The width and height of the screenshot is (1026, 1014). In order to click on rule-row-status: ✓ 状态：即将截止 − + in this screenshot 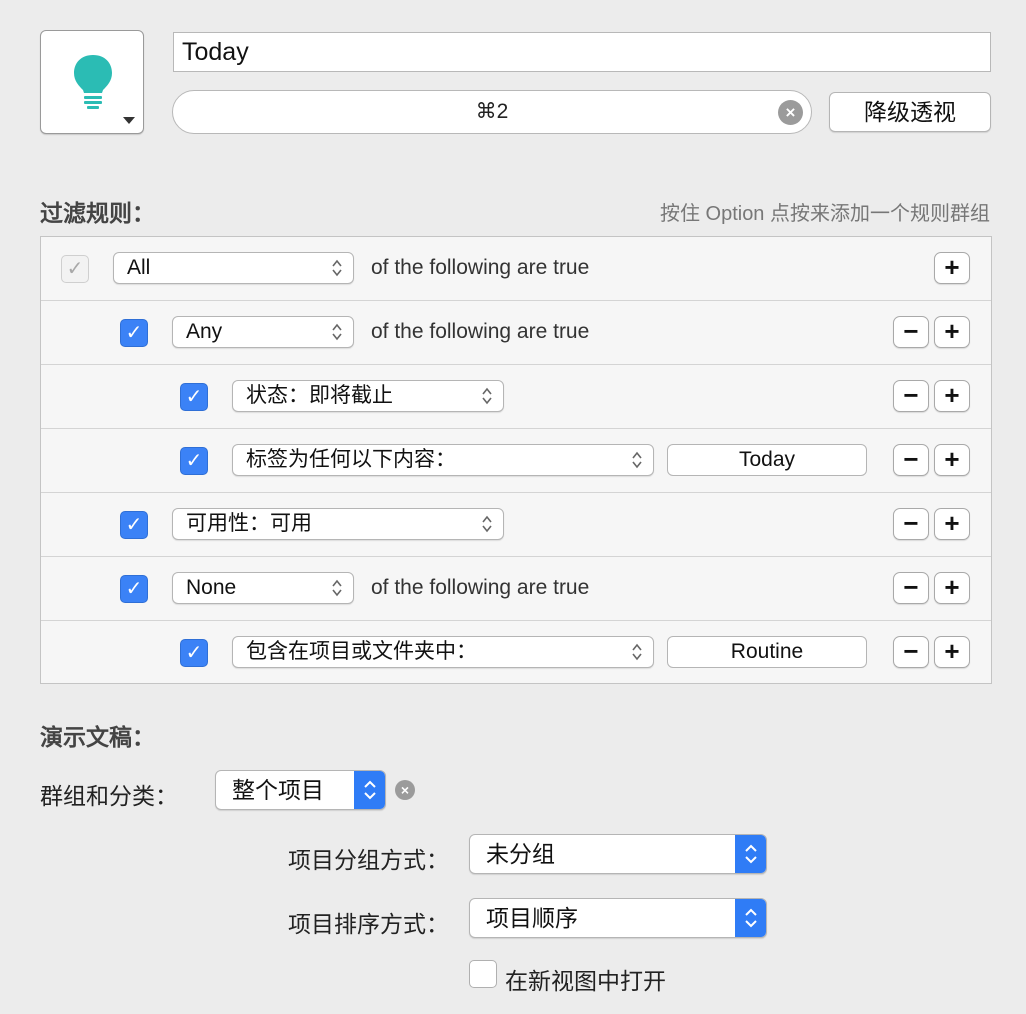, I will do `click(516, 397)`.